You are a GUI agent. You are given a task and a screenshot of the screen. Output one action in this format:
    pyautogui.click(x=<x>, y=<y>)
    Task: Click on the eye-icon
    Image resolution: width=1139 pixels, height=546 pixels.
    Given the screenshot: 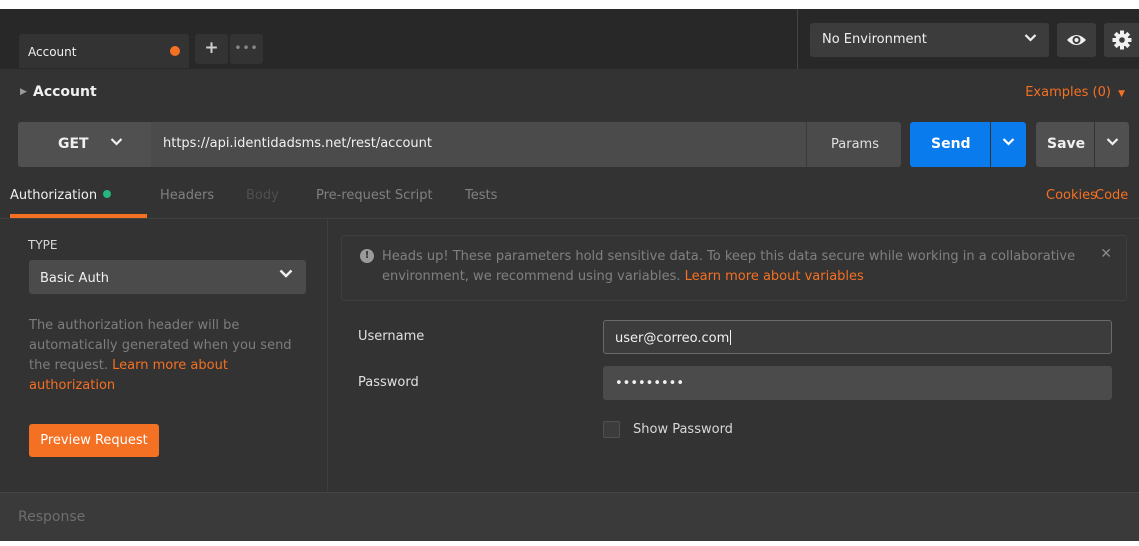 What is the action you would take?
    pyautogui.click(x=1076, y=42)
    